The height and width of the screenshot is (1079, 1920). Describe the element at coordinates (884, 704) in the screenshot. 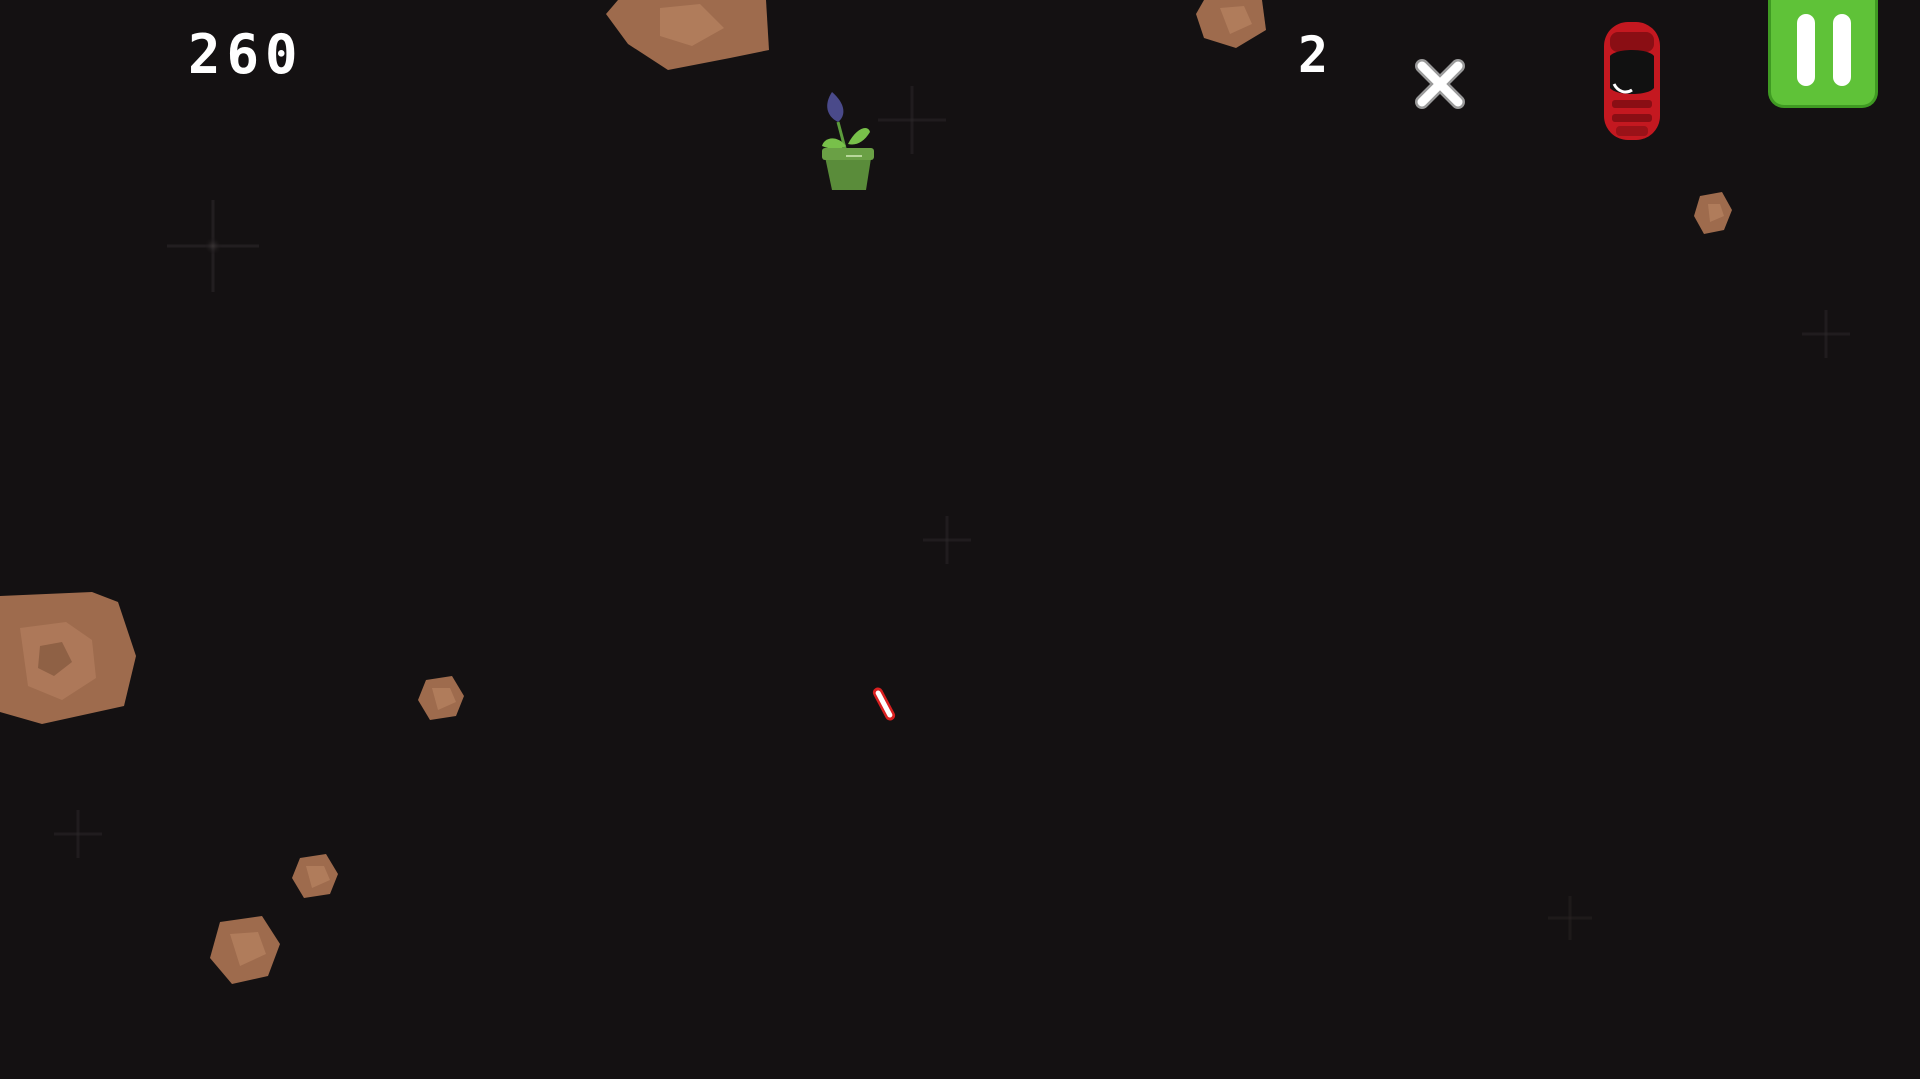

I see `player-bullet` at that location.